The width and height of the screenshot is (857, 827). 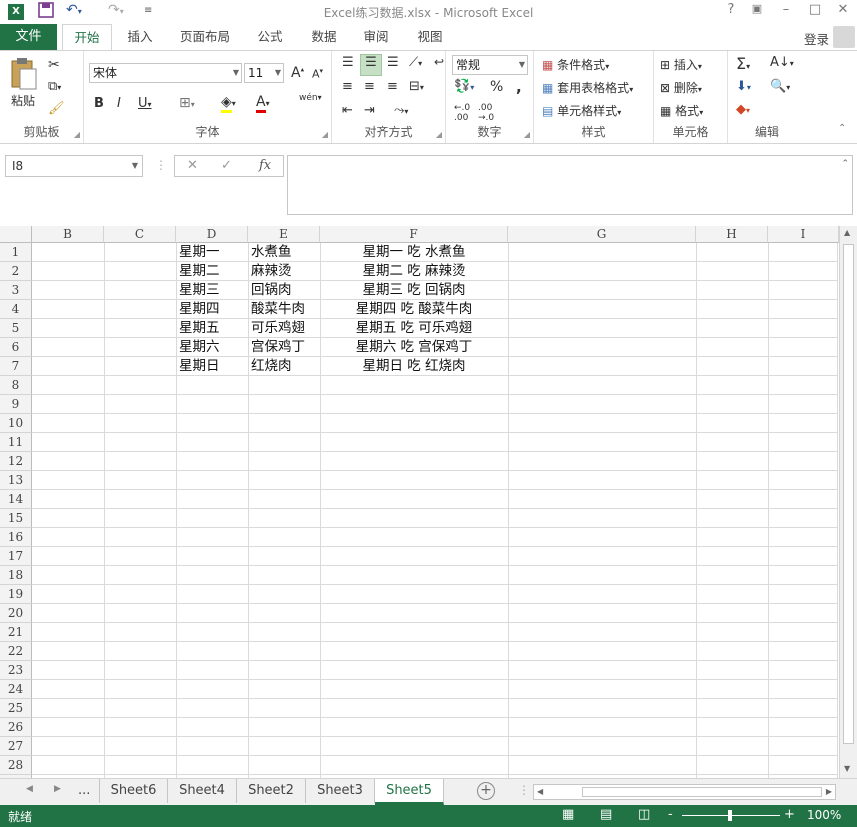 What do you see at coordinates (99, 103) in the screenshot?
I see `bold-button: B` at bounding box center [99, 103].